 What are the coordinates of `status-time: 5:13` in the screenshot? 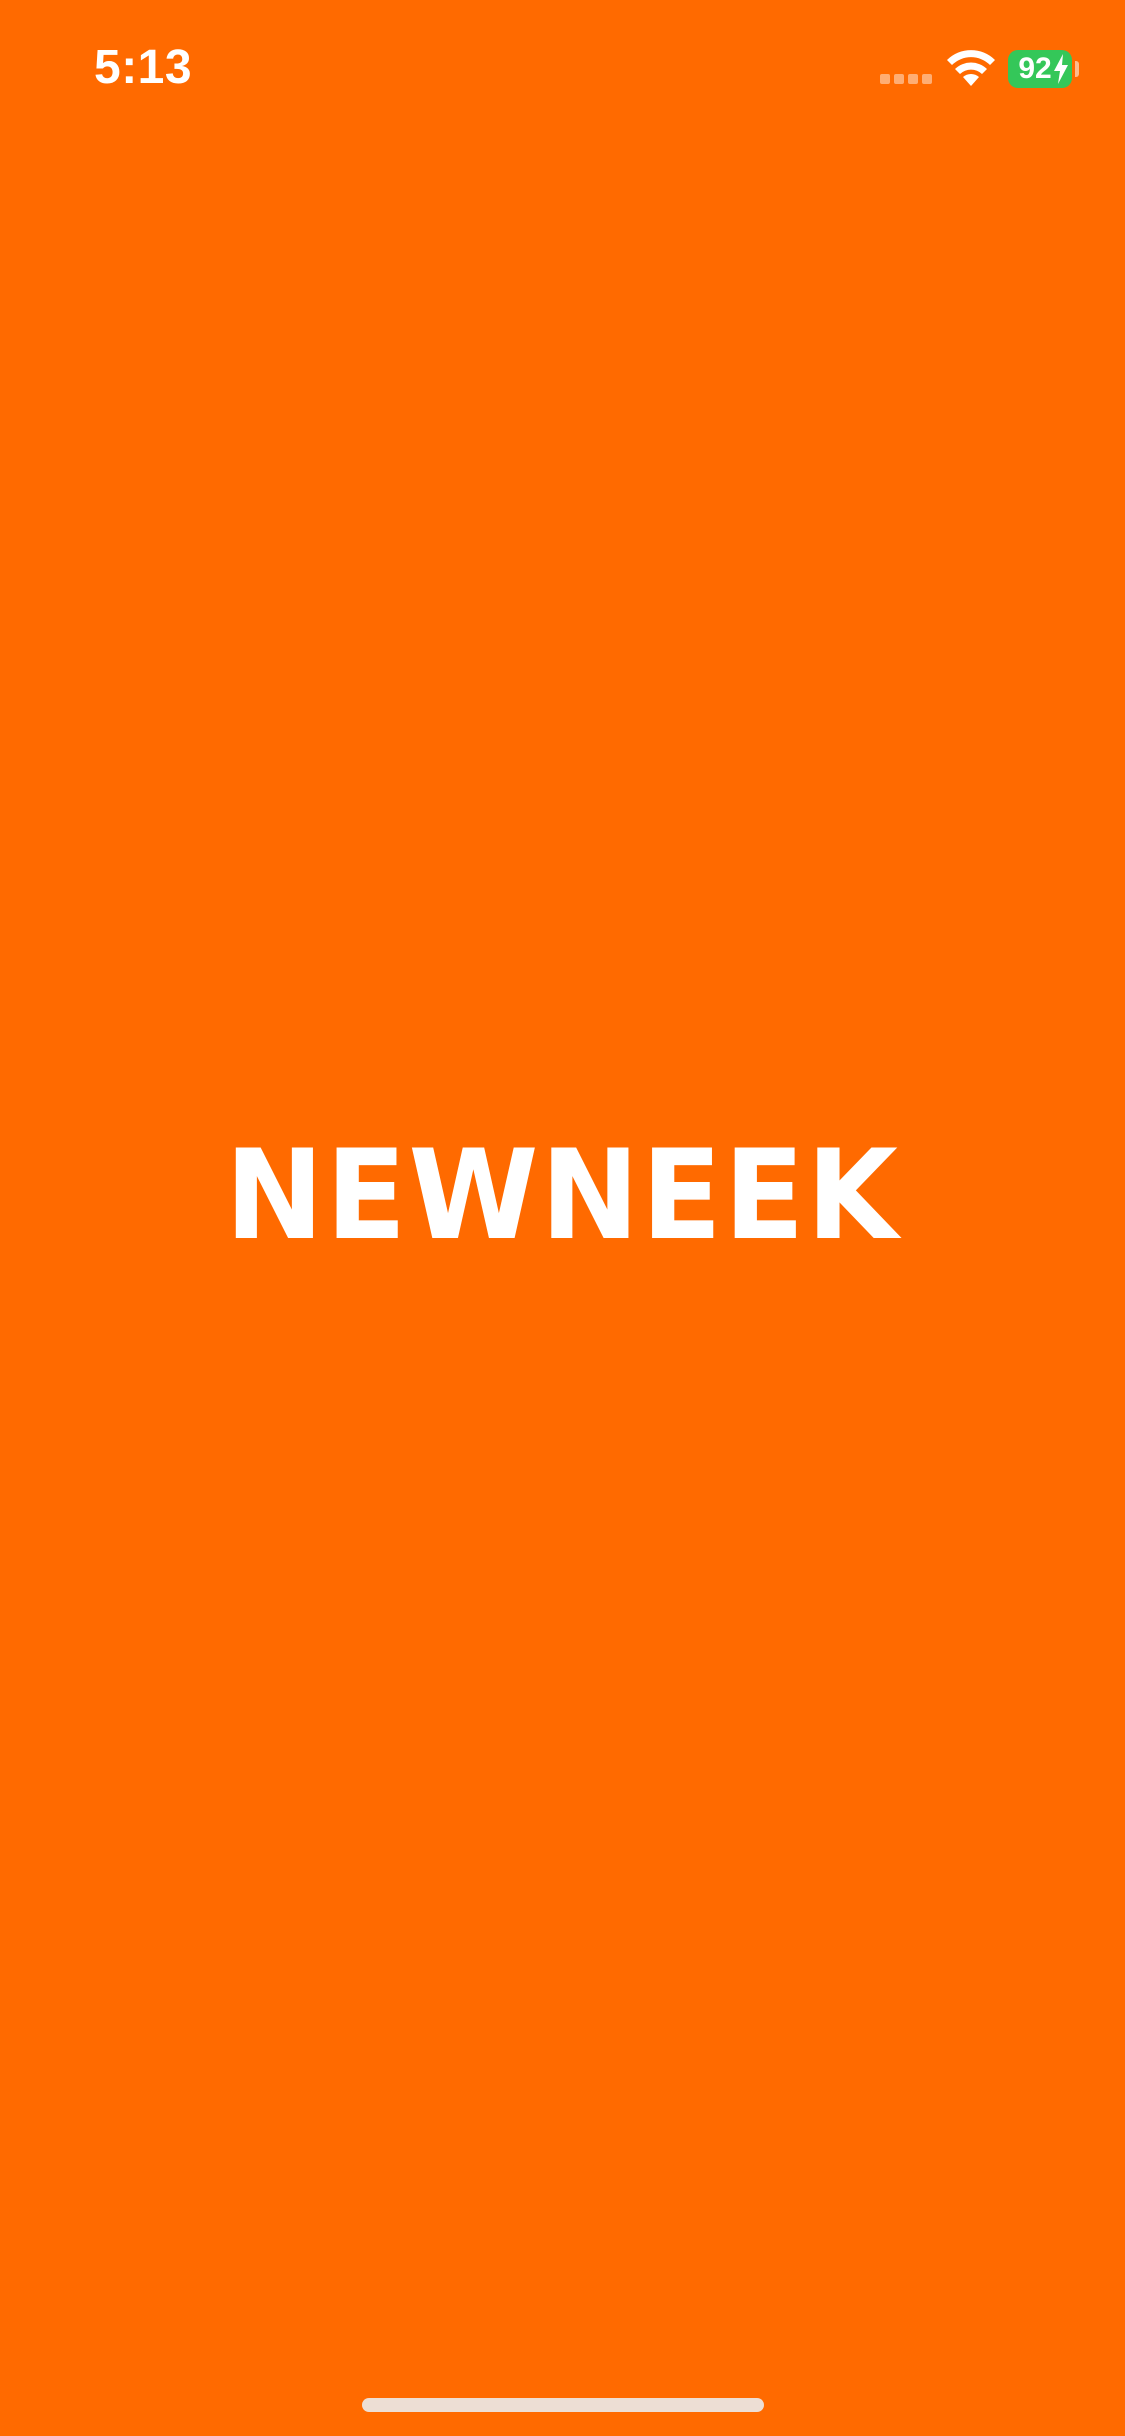 It's located at (143, 67).